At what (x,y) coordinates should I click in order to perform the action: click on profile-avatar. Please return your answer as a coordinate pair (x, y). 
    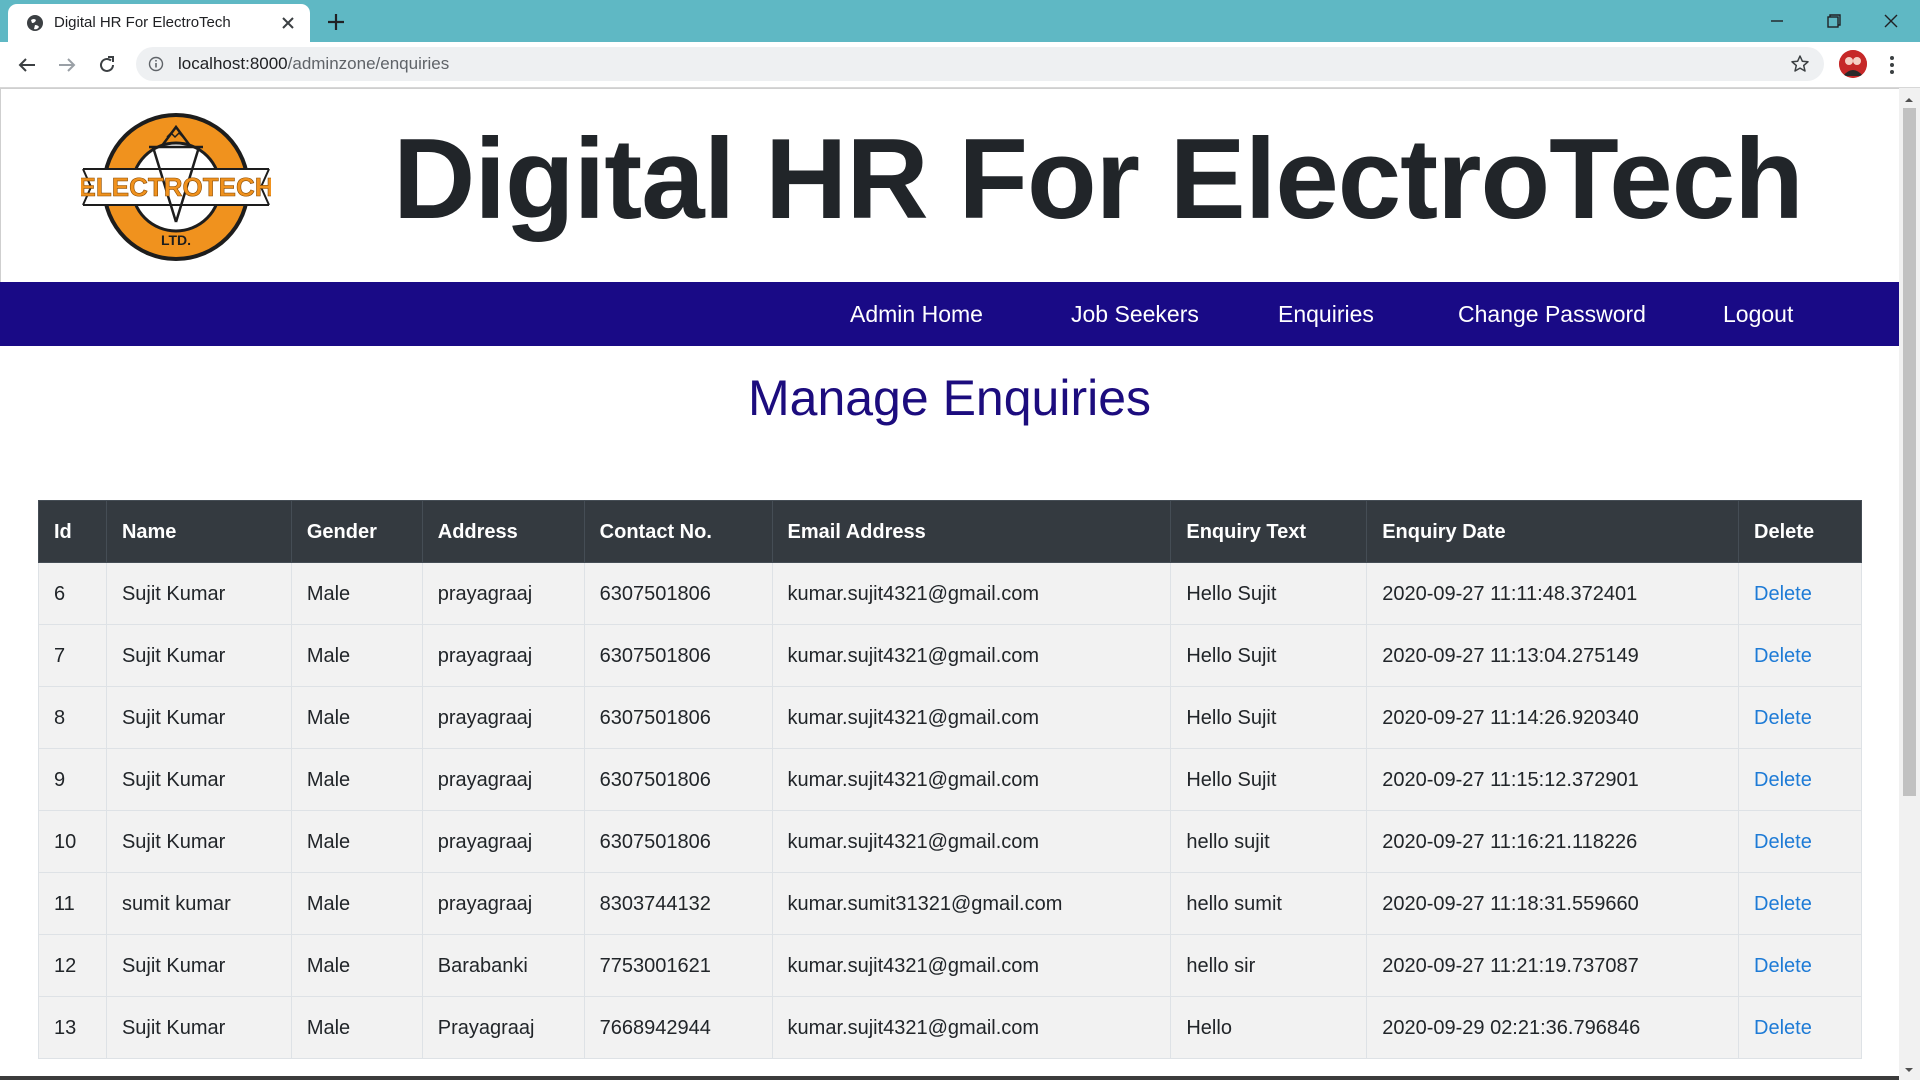
    Looking at the image, I should click on (1853, 64).